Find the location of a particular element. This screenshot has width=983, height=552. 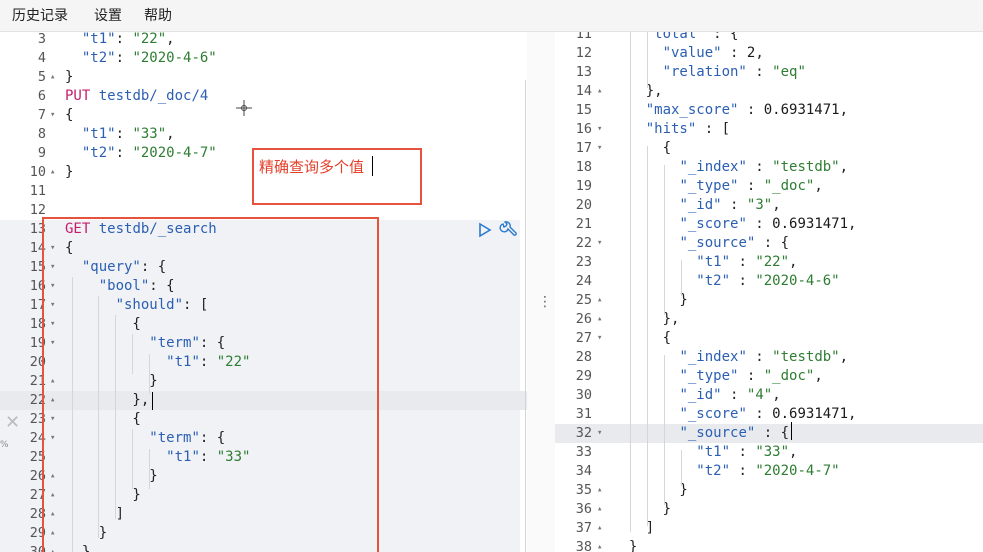

wrench-icon is located at coordinates (508, 230).